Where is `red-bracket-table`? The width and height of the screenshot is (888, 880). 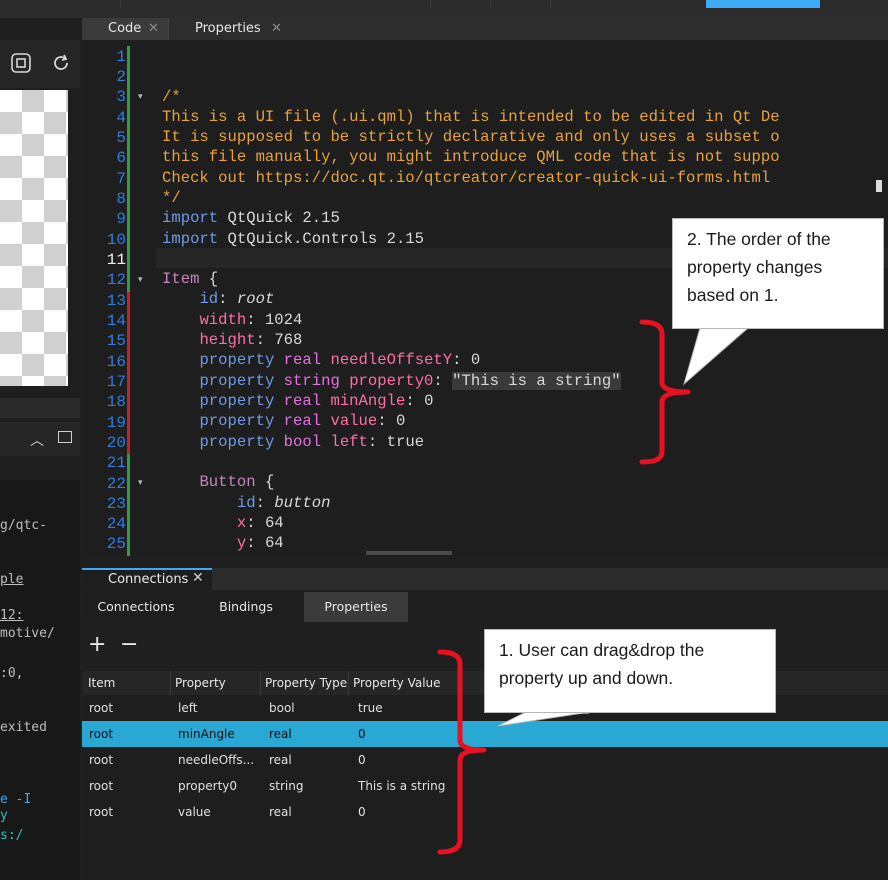
red-bracket-table is located at coordinates (462, 752).